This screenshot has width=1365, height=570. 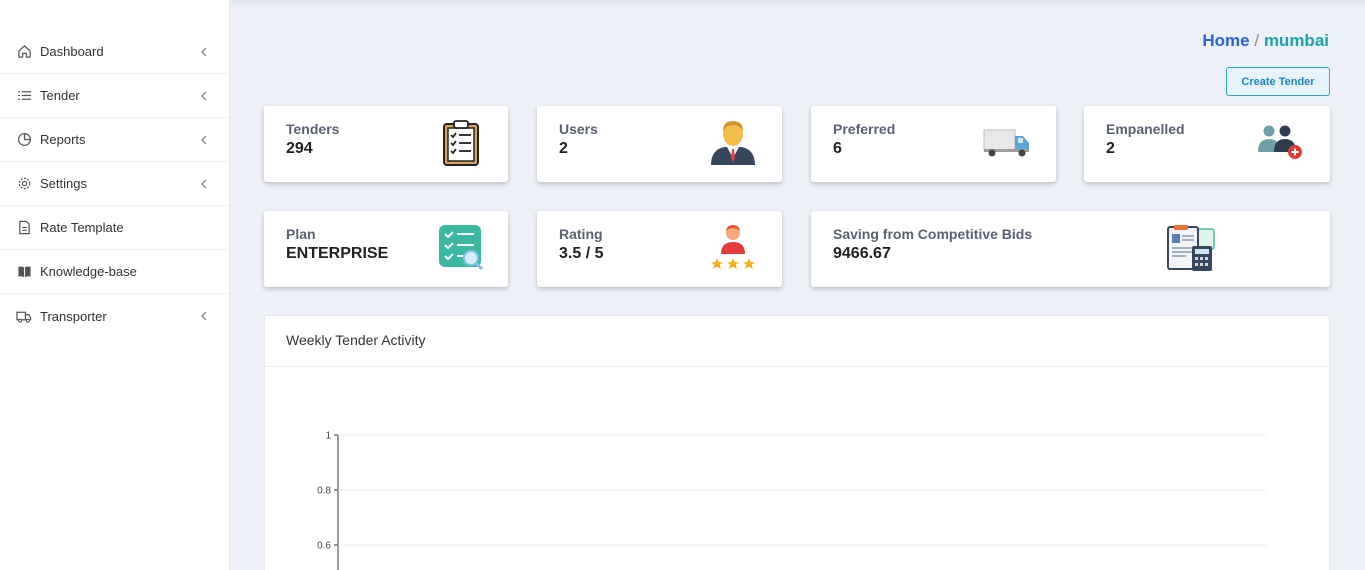 I want to click on stat-card-tenders: Tenders 294, so click(x=386, y=144).